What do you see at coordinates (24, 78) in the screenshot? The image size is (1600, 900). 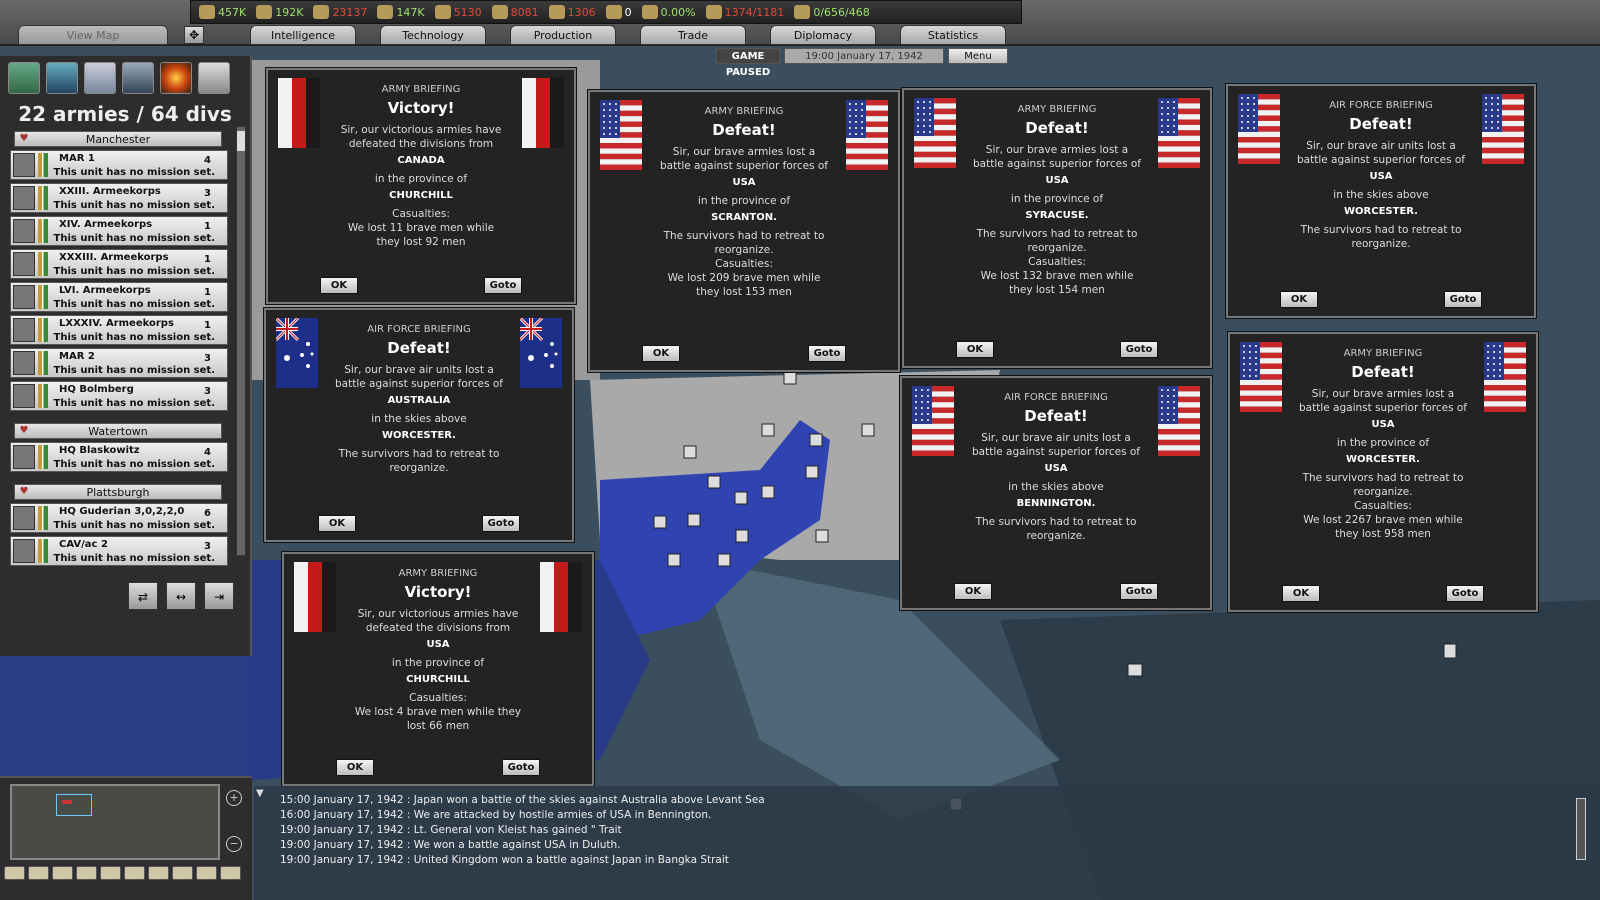 I see `land-map-filter-icon` at bounding box center [24, 78].